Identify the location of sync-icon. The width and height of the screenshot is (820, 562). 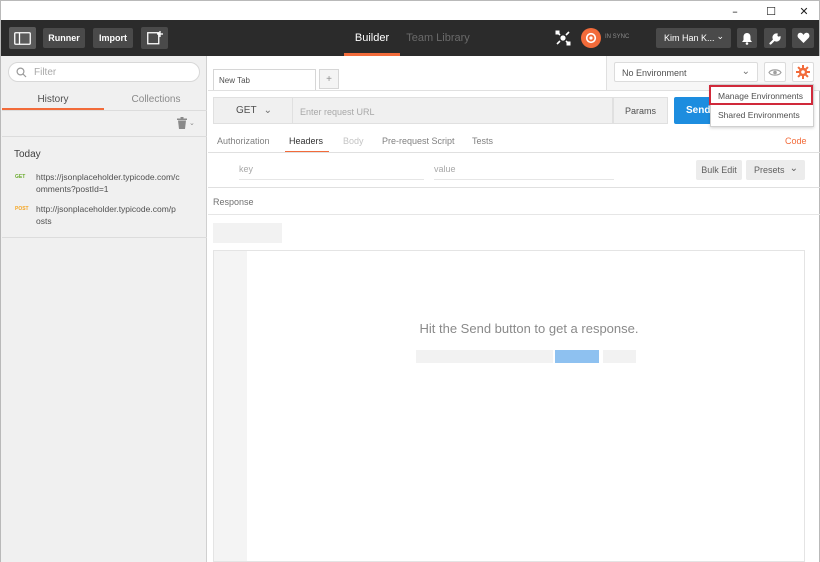
(591, 38).